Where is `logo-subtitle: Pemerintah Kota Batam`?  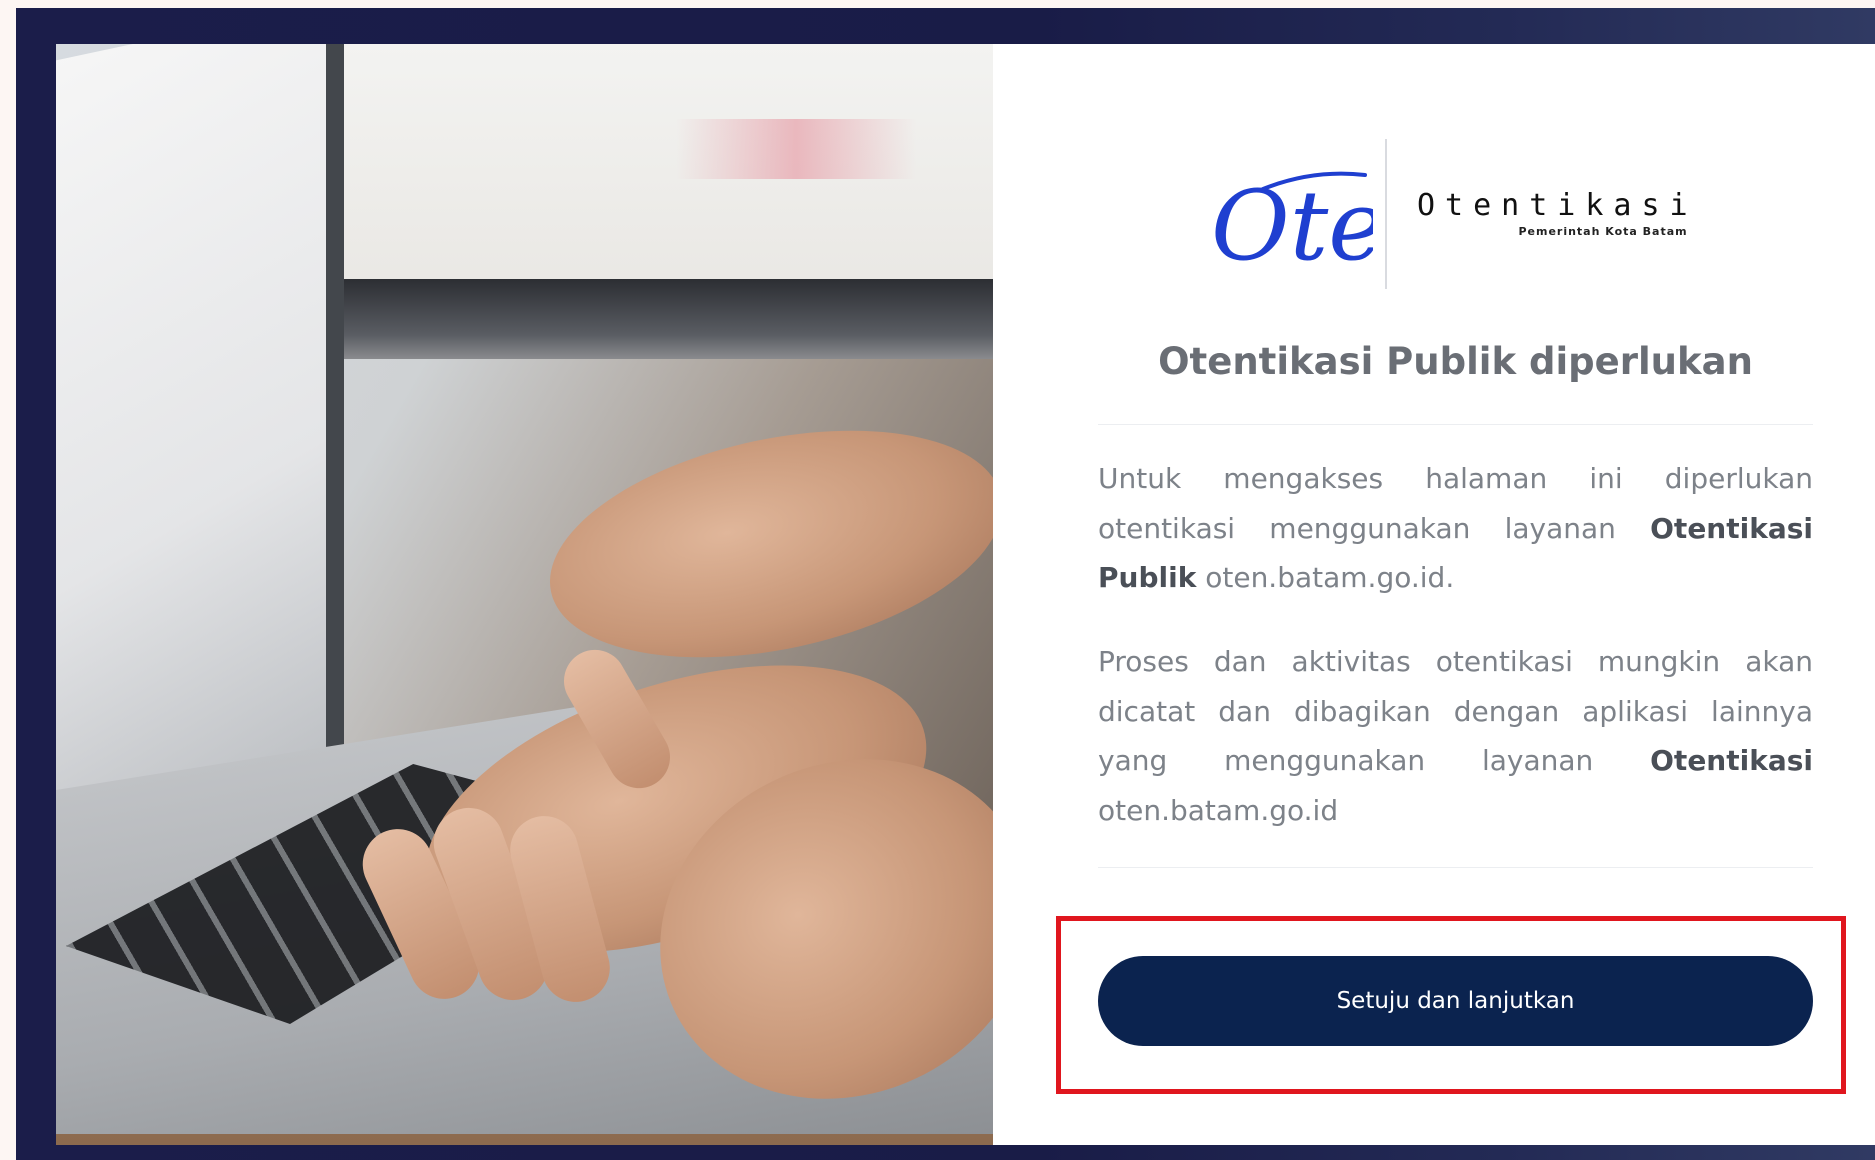 logo-subtitle: Pemerintah Kota Batam is located at coordinates (1603, 231).